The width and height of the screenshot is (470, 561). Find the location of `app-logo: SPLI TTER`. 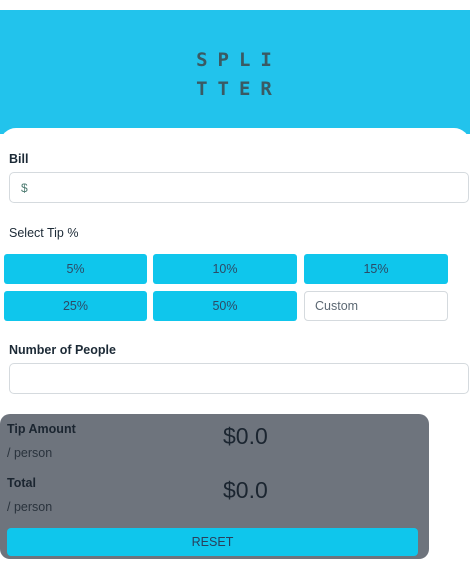

app-logo: SPLI TTER is located at coordinates (235, 75).